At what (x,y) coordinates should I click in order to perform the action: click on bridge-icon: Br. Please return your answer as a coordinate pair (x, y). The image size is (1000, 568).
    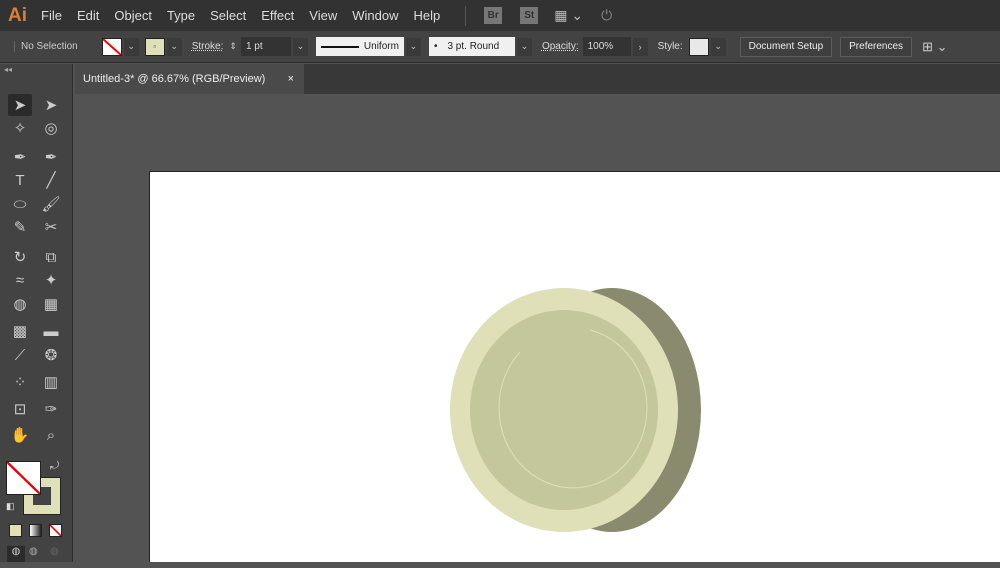
    Looking at the image, I should click on (493, 15).